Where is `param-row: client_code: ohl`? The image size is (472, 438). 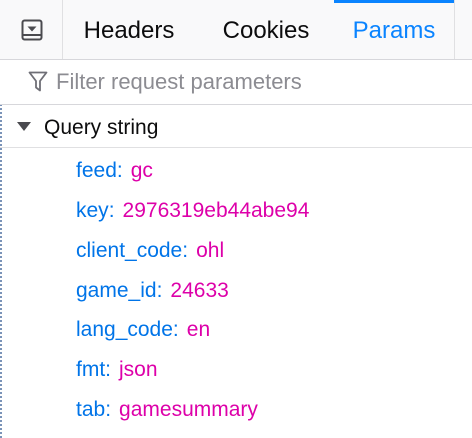
param-row: client_code: ohl is located at coordinates (150, 251).